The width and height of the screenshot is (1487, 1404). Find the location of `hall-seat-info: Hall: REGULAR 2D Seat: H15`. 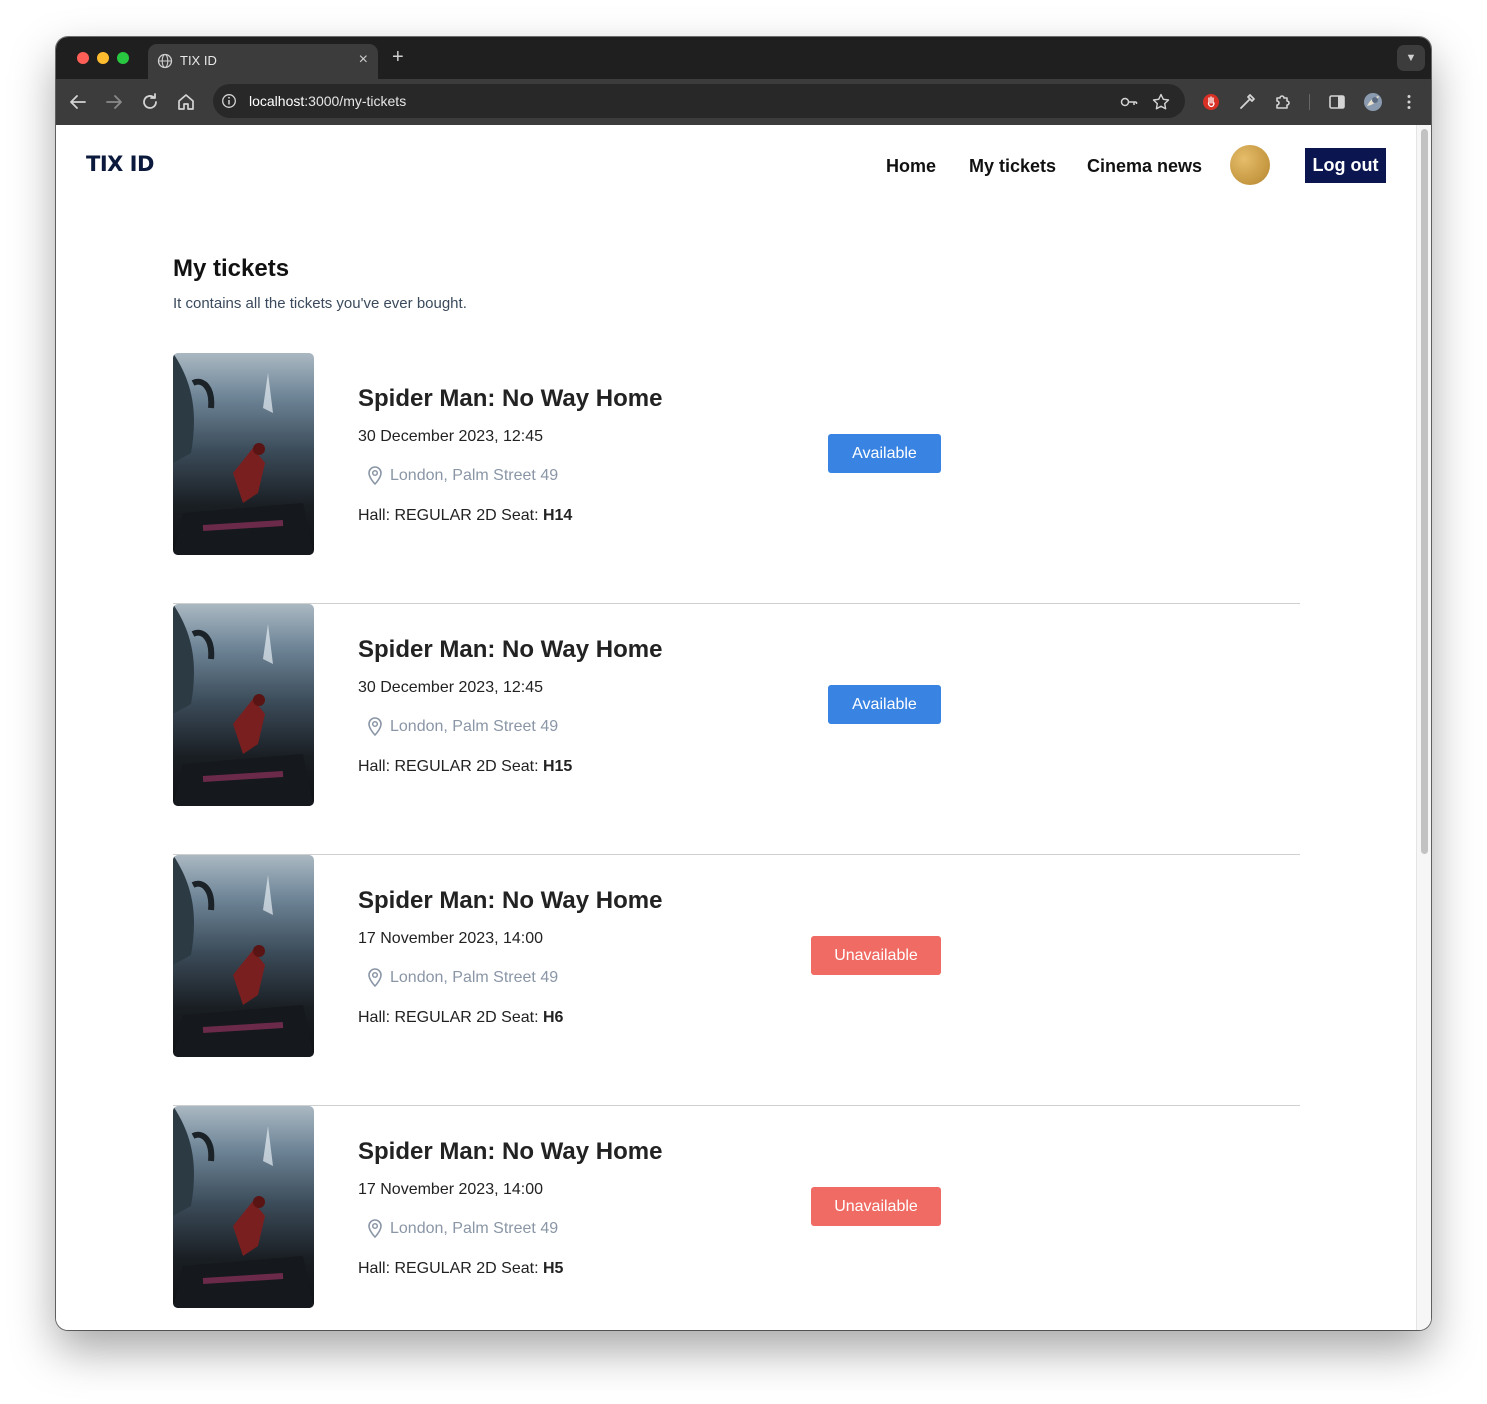

hall-seat-info: Hall: REGULAR 2D Seat: H15 is located at coordinates (465, 767).